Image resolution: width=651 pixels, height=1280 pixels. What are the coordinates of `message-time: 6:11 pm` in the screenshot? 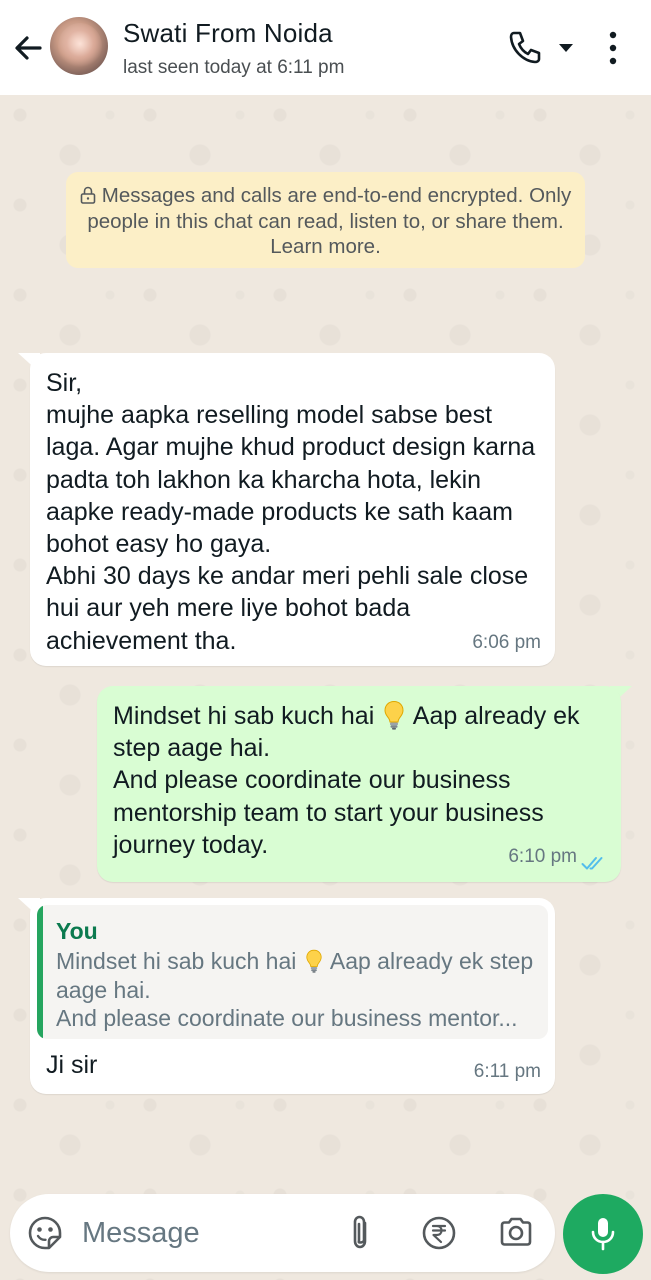 It's located at (507, 1071).